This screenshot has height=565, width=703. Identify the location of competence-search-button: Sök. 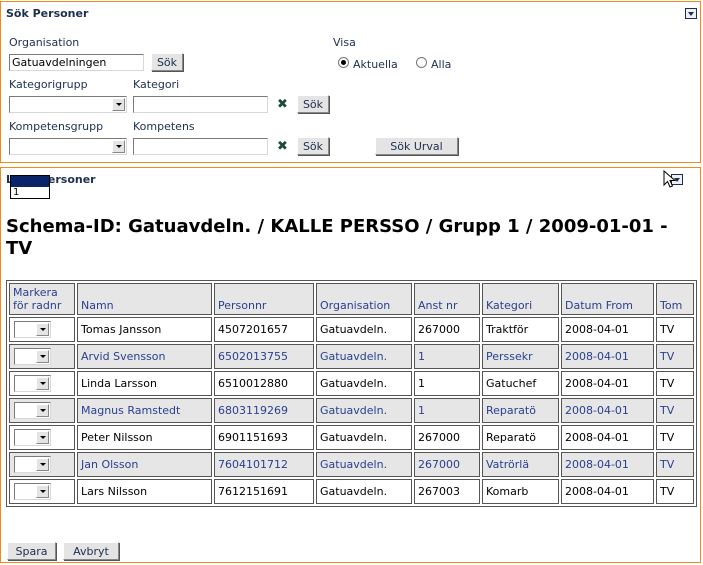
(313, 146).